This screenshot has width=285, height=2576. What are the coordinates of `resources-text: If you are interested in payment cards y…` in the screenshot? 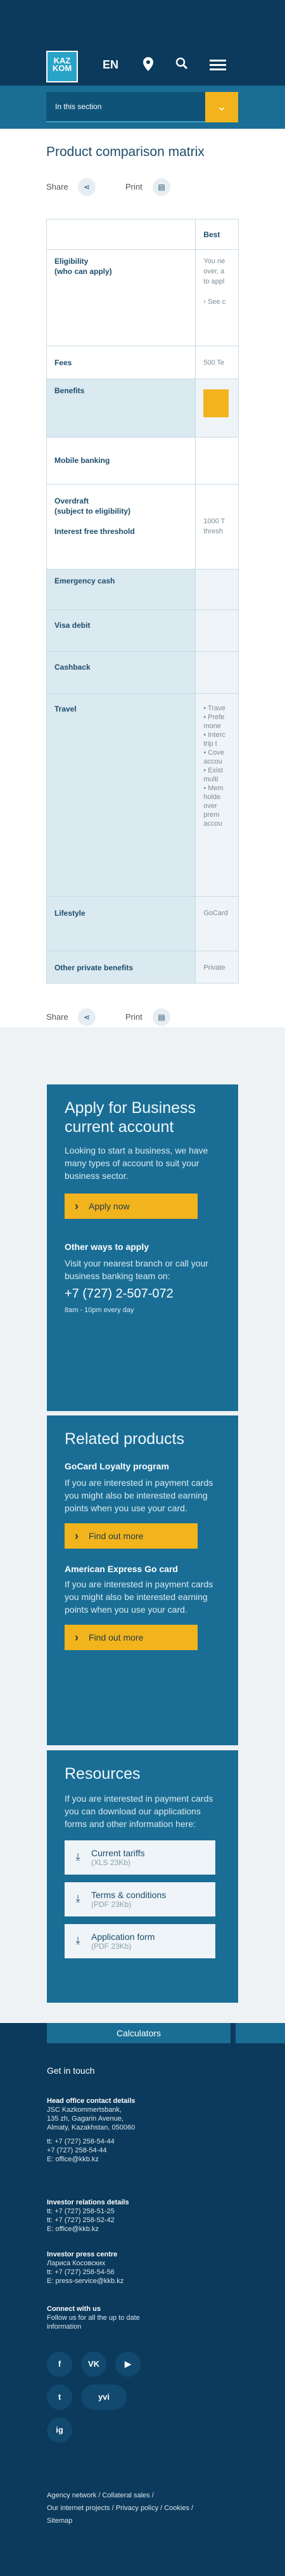 It's located at (139, 1811).